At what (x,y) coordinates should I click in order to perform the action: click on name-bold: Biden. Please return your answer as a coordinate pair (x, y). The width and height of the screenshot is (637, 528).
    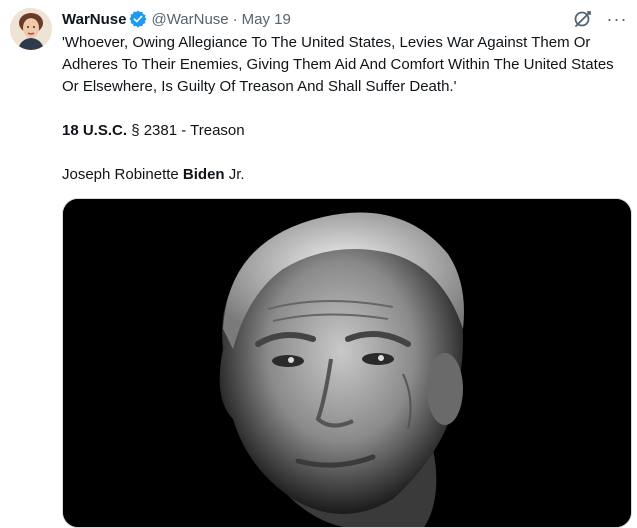
    Looking at the image, I should click on (203, 174).